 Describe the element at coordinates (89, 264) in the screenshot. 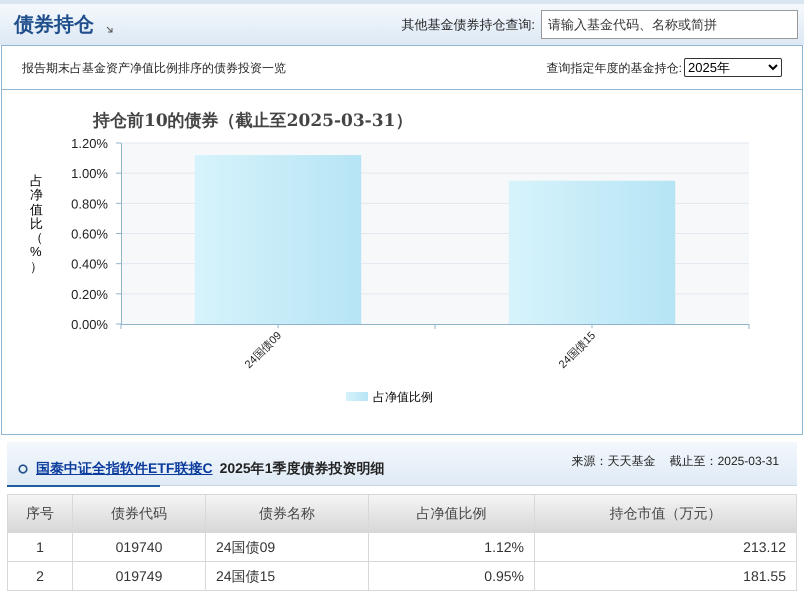

I see `y-tick-label: 0.40%` at that location.